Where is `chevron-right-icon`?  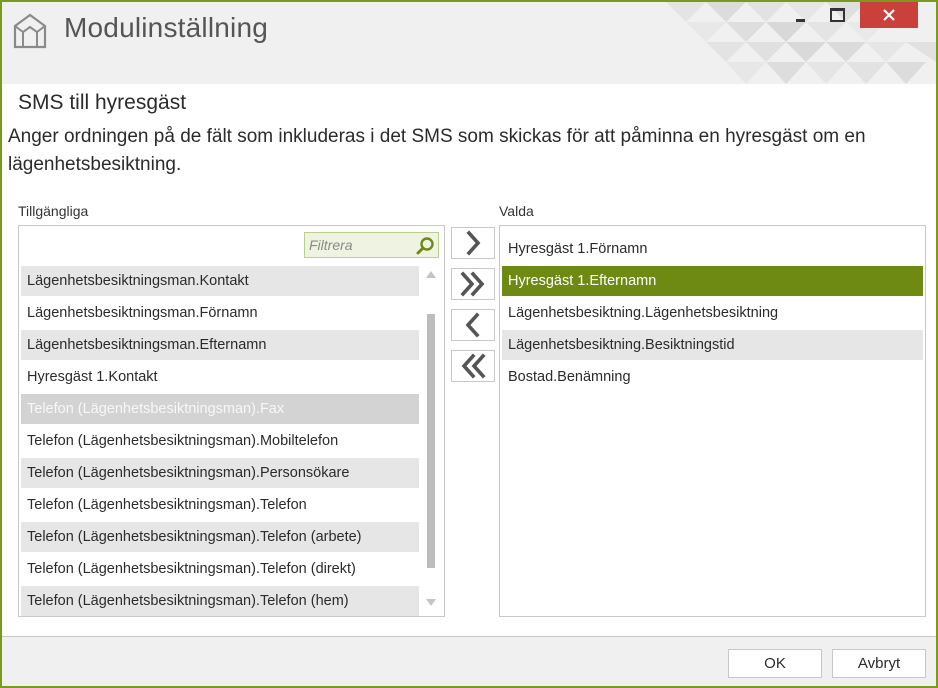
chevron-right-icon is located at coordinates (473, 243).